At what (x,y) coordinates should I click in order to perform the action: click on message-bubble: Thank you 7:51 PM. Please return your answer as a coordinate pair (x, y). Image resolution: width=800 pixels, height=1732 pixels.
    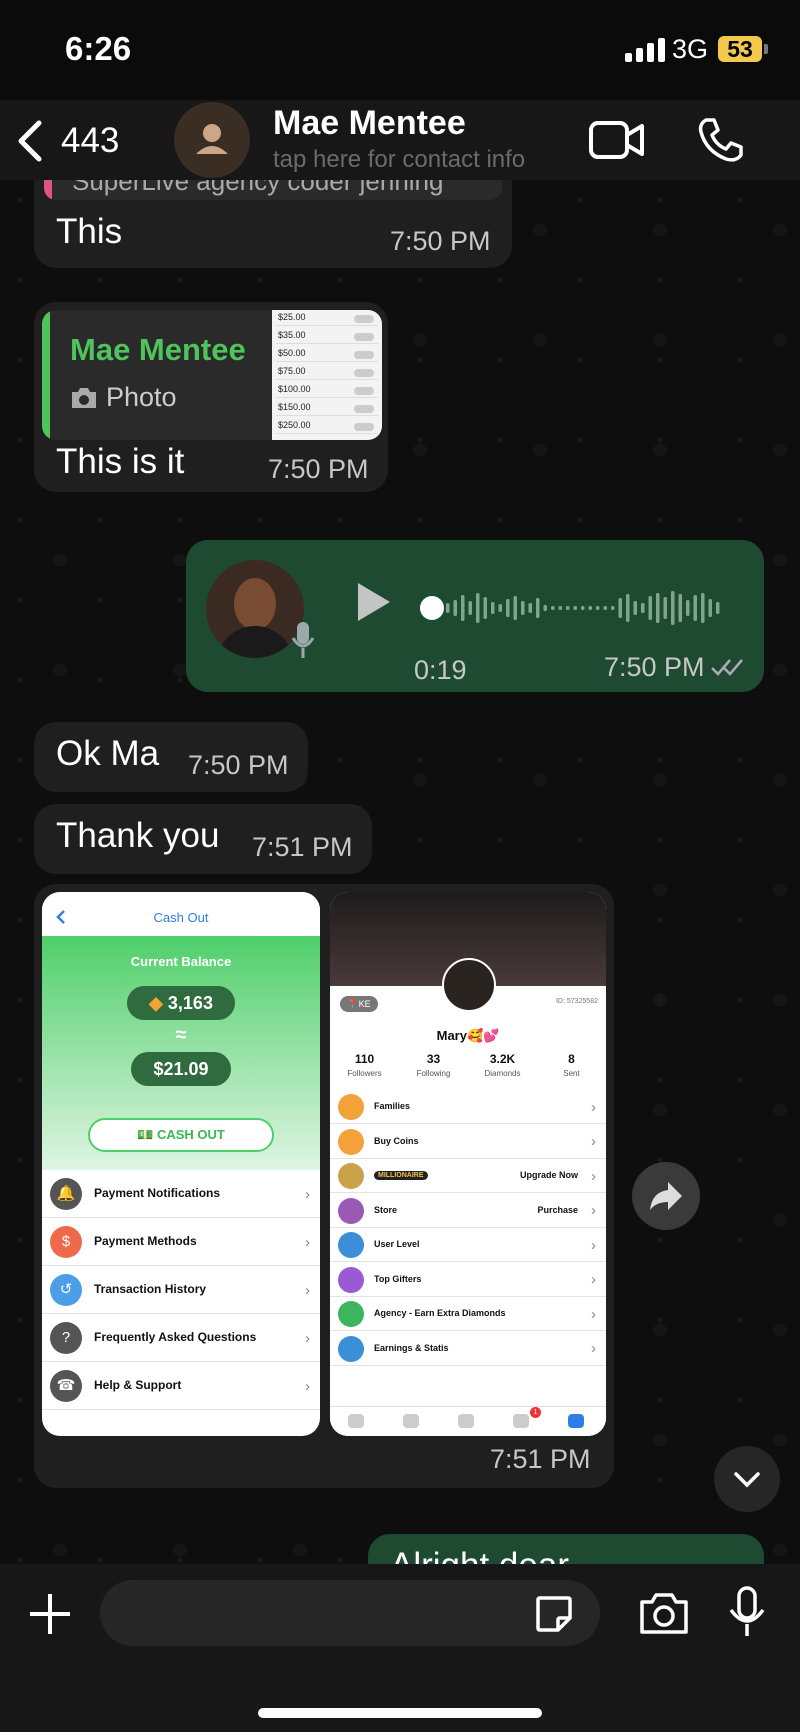
    Looking at the image, I should click on (203, 839).